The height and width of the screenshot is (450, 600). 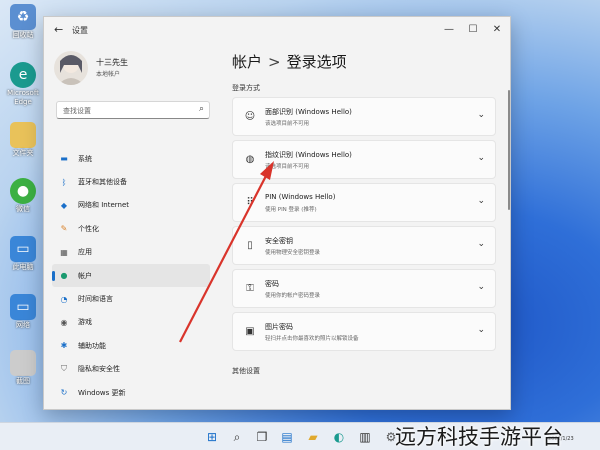 What do you see at coordinates (509, 150) in the screenshot?
I see `scrollbar` at bounding box center [509, 150].